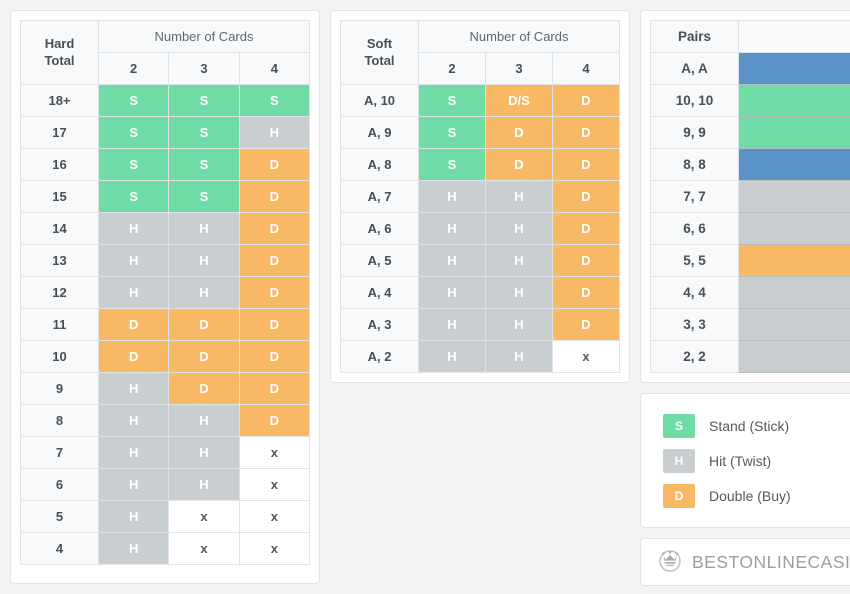 The height and width of the screenshot is (594, 850). What do you see at coordinates (59, 292) in the screenshot?
I see `hard-total-row-label: 12` at bounding box center [59, 292].